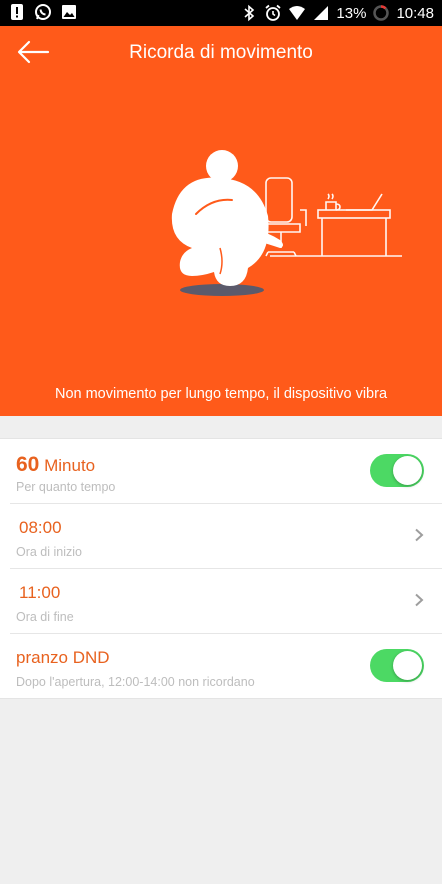 Image resolution: width=442 pixels, height=884 pixels. I want to click on battery-level: 13%, so click(351, 13).